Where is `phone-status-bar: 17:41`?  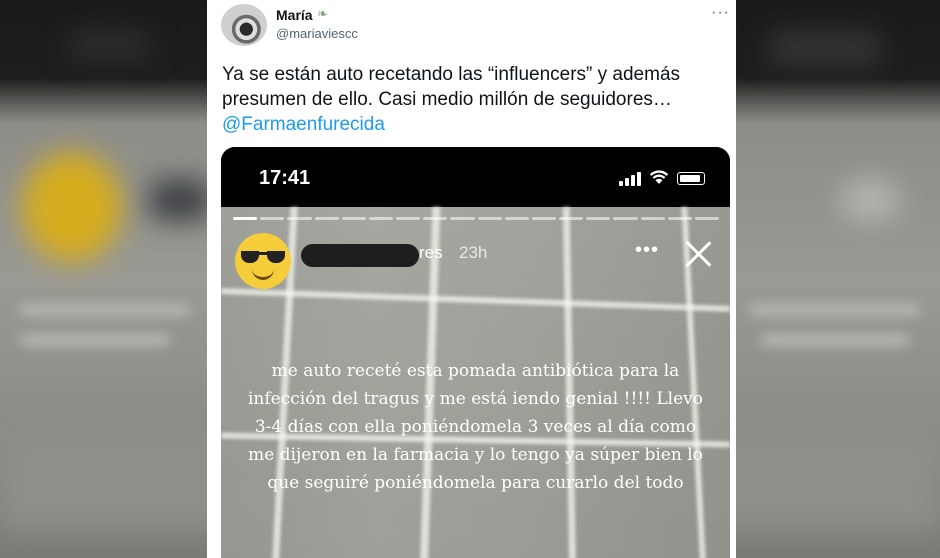 phone-status-bar: 17:41 is located at coordinates (475, 178).